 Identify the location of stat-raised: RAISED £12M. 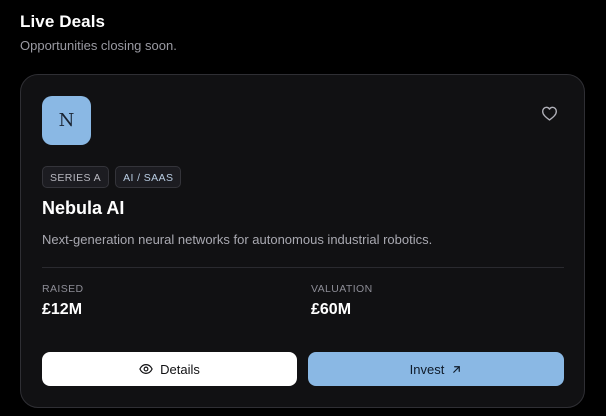
(63, 301).